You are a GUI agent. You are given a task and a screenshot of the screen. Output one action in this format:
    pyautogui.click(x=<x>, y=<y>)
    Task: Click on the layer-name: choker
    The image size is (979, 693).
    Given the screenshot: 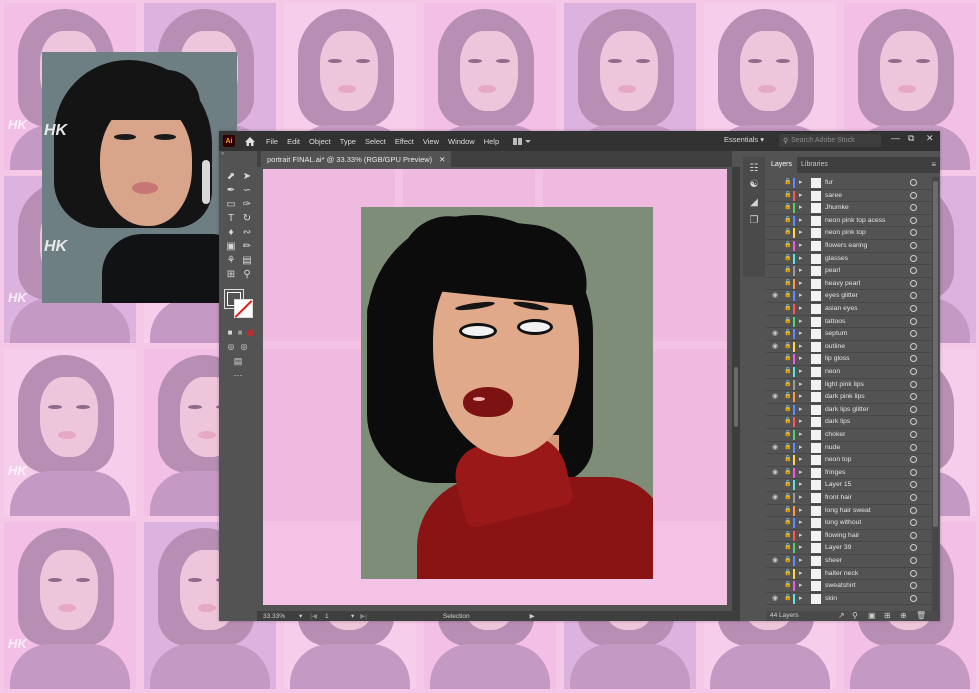 What is the action you would take?
    pyautogui.click(x=835, y=435)
    